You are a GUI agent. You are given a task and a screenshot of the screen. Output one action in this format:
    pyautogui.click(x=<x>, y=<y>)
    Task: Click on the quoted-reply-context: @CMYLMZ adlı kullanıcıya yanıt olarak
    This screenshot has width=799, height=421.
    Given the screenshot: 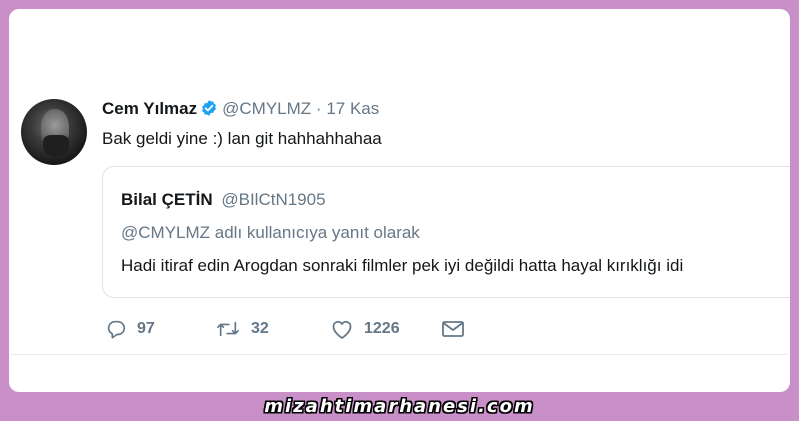 What is the action you would take?
    pyautogui.click(x=270, y=232)
    